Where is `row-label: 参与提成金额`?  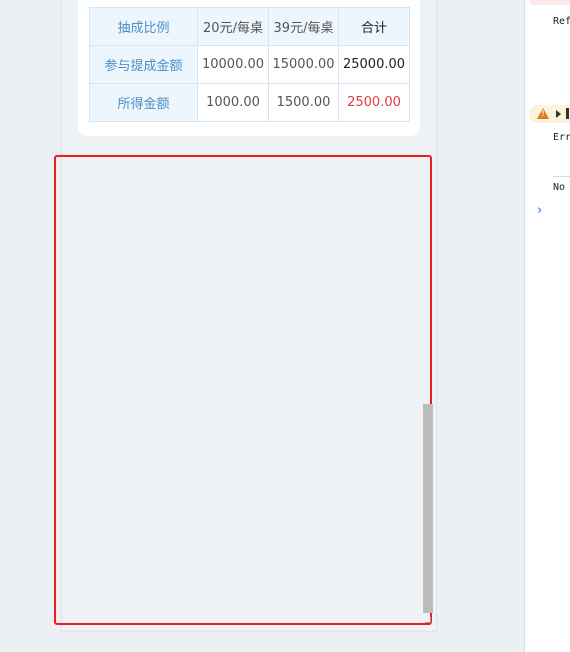
row-label: 参与提成金额 is located at coordinates (143, 64).